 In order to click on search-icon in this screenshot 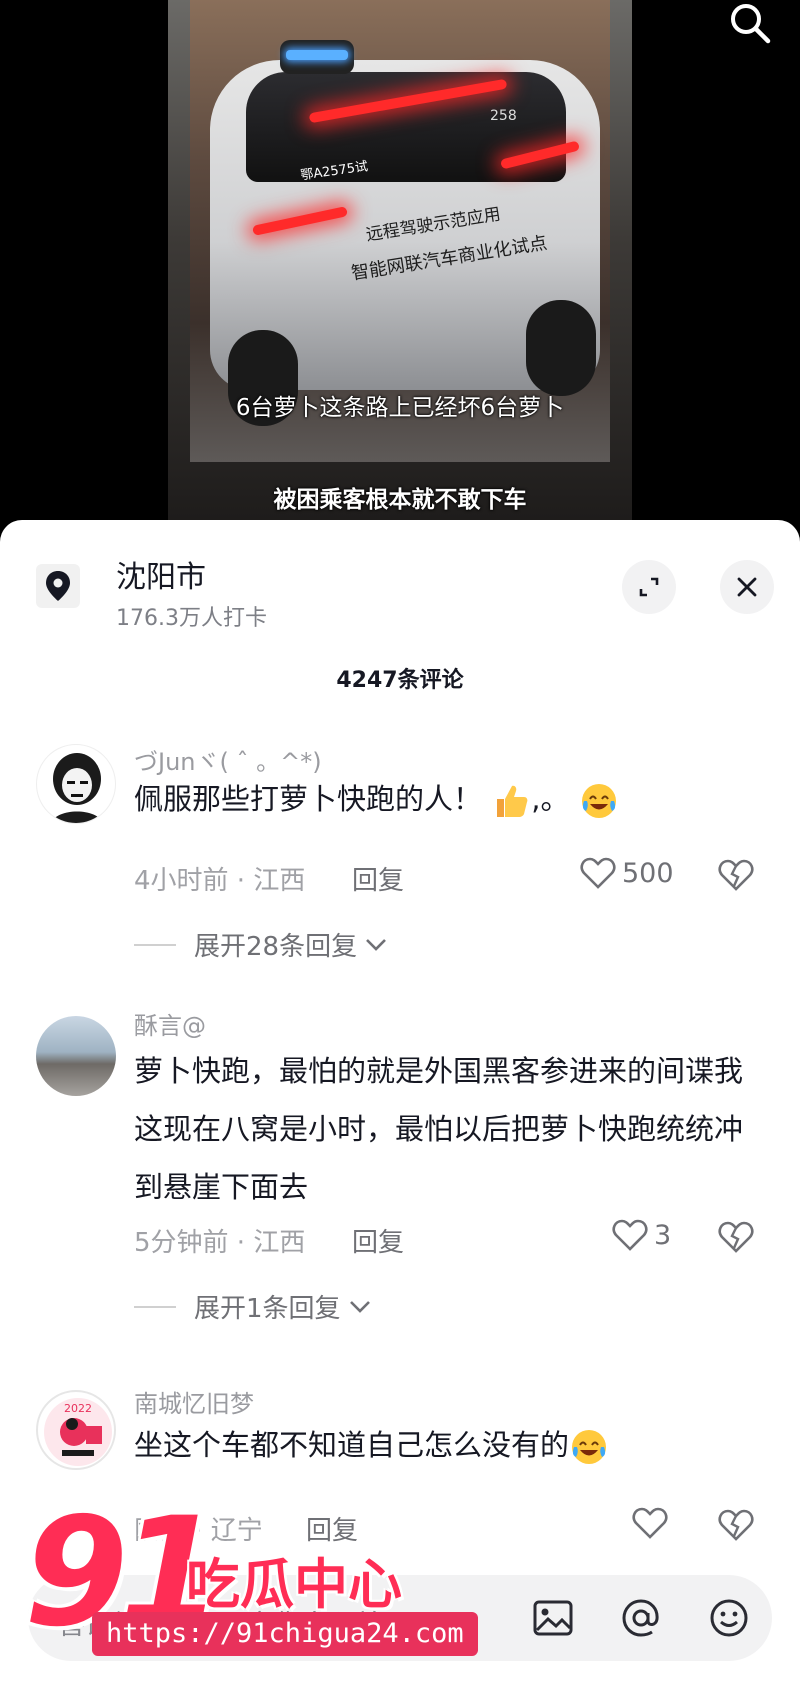, I will do `click(751, 24)`.